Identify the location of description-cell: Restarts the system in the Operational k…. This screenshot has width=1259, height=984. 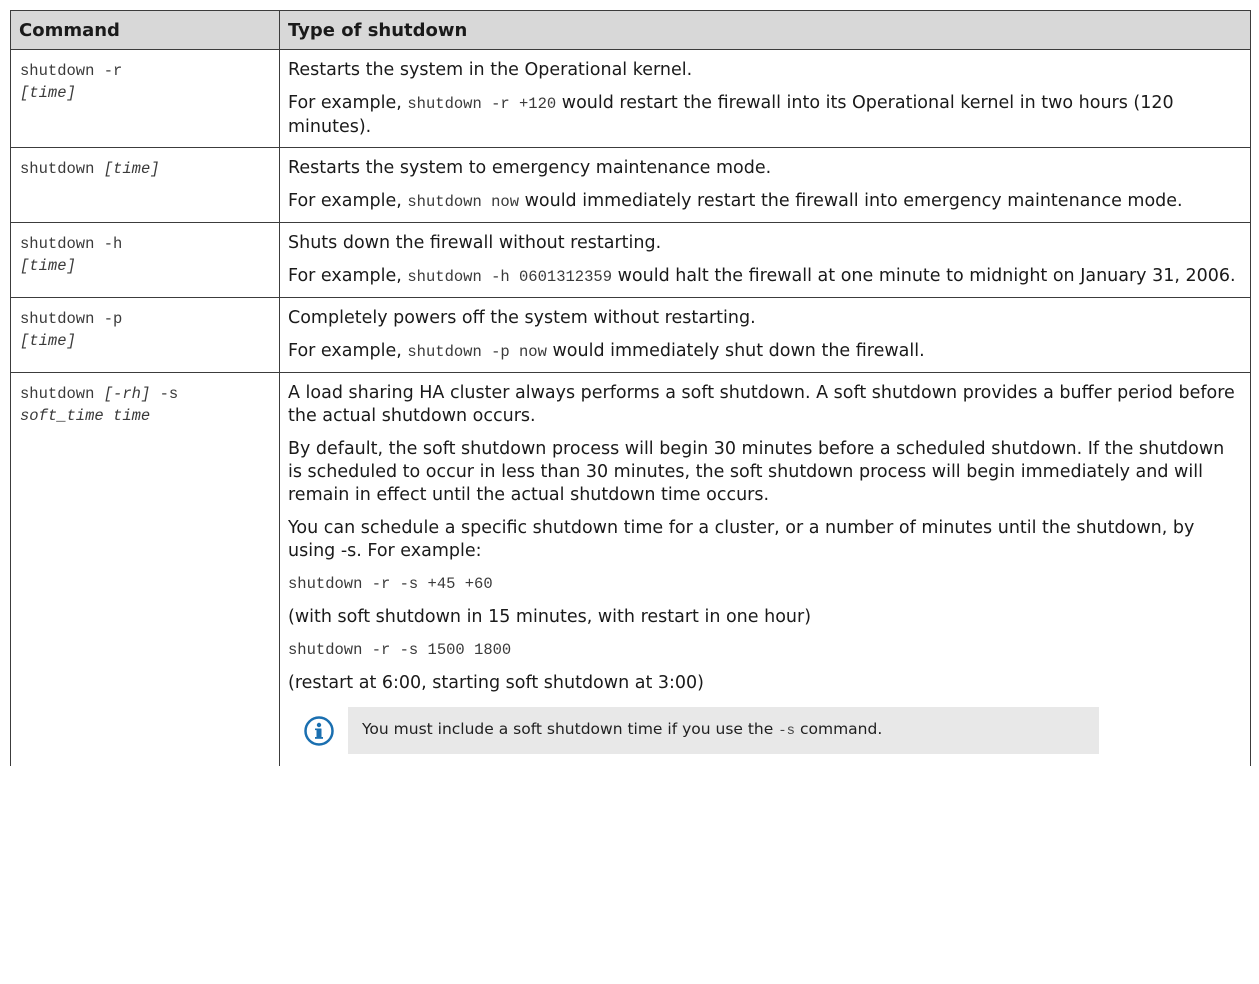
(765, 98).